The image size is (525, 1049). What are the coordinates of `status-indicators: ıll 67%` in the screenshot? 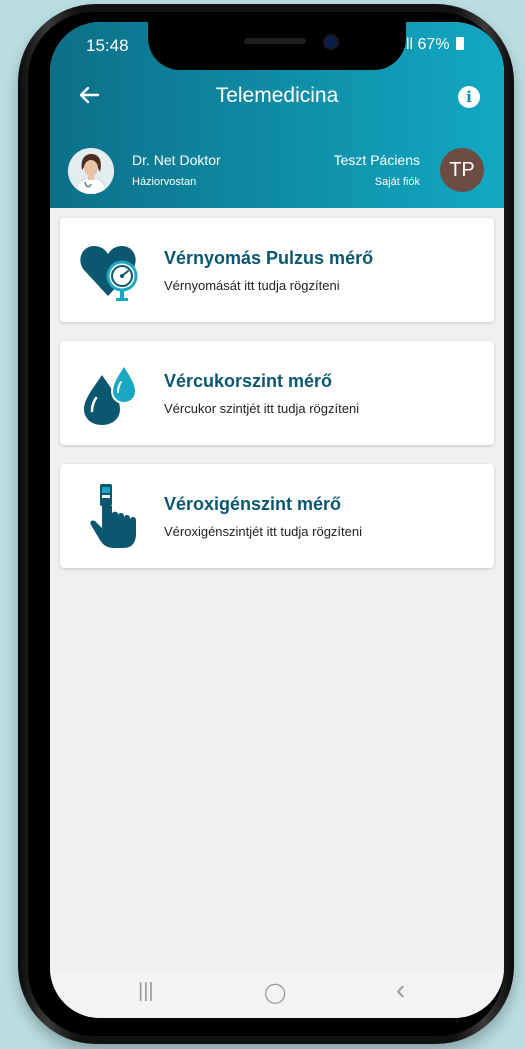 It's located at (433, 45).